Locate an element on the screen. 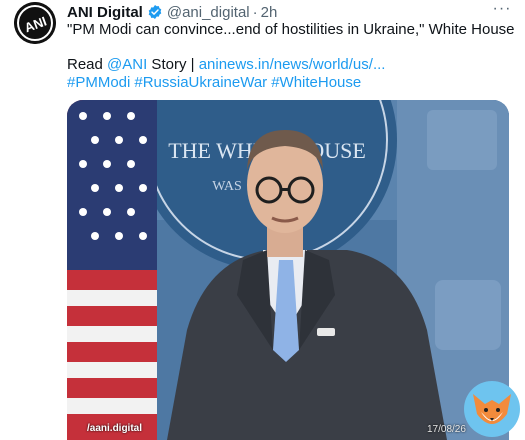 This screenshot has width=525, height=440. author-name: ANI Digital is located at coordinates (105, 12).